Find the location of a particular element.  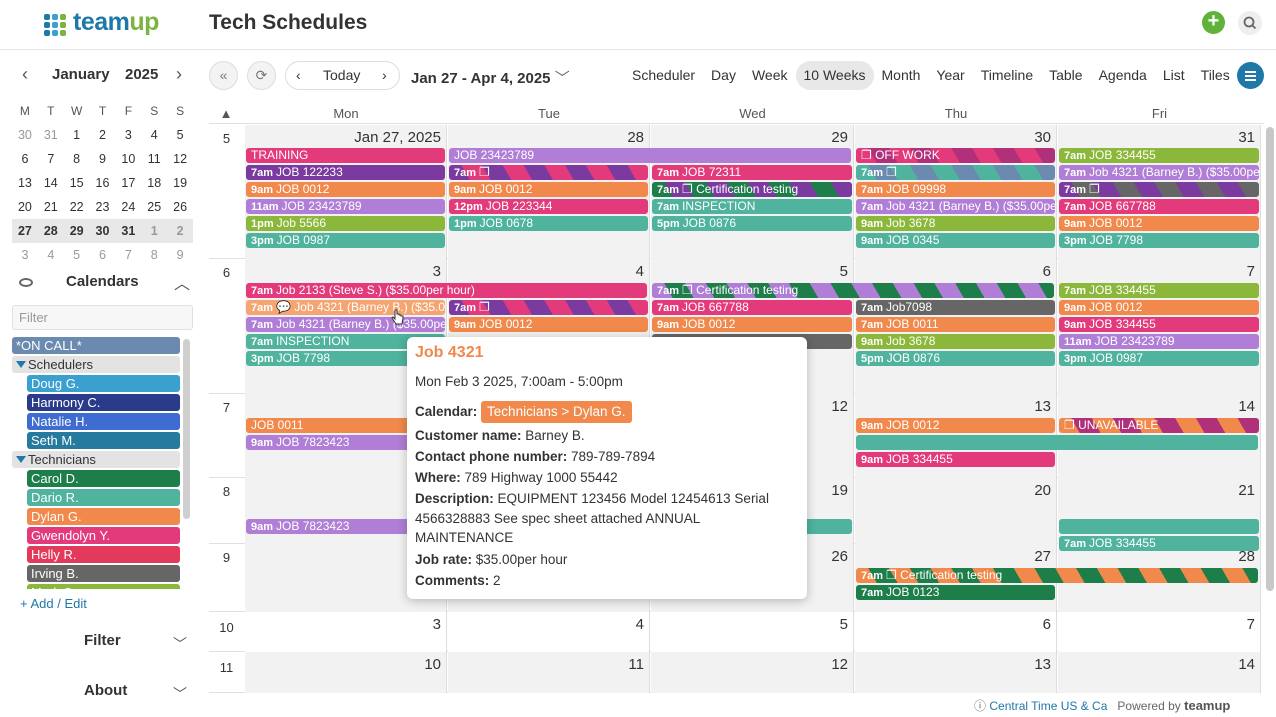

calendar-item: Schedulers is located at coordinates (96, 364).